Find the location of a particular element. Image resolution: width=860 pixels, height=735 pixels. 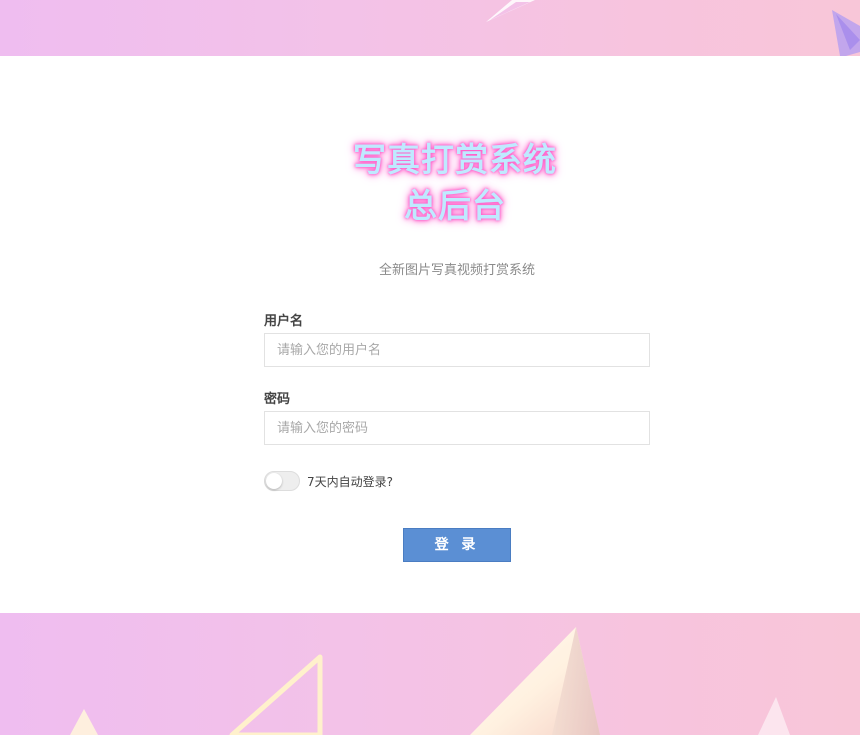

username-label: 用户名 is located at coordinates (284, 321).